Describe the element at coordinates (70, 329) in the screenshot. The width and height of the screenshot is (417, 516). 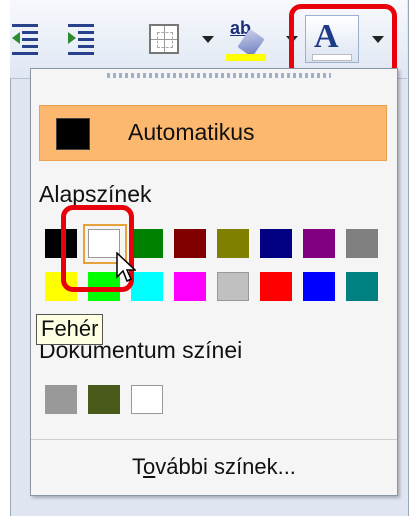
I see `color-tooltip: Fehér` at that location.